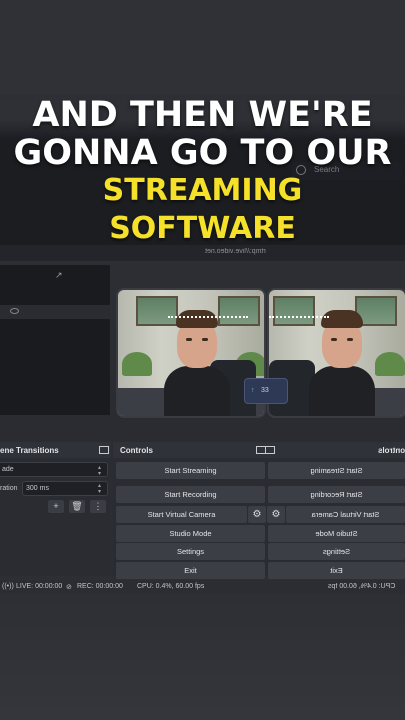 This screenshot has width=405, height=720. Describe the element at coordinates (257, 514) in the screenshot. I see `virtual-camera-settings-gear-icon: ⚙` at that location.